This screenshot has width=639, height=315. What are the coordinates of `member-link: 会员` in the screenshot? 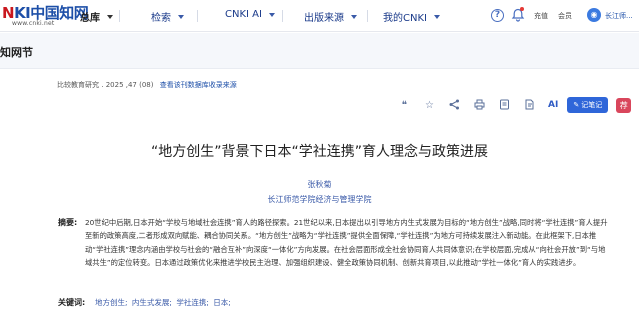 It's located at (565, 16).